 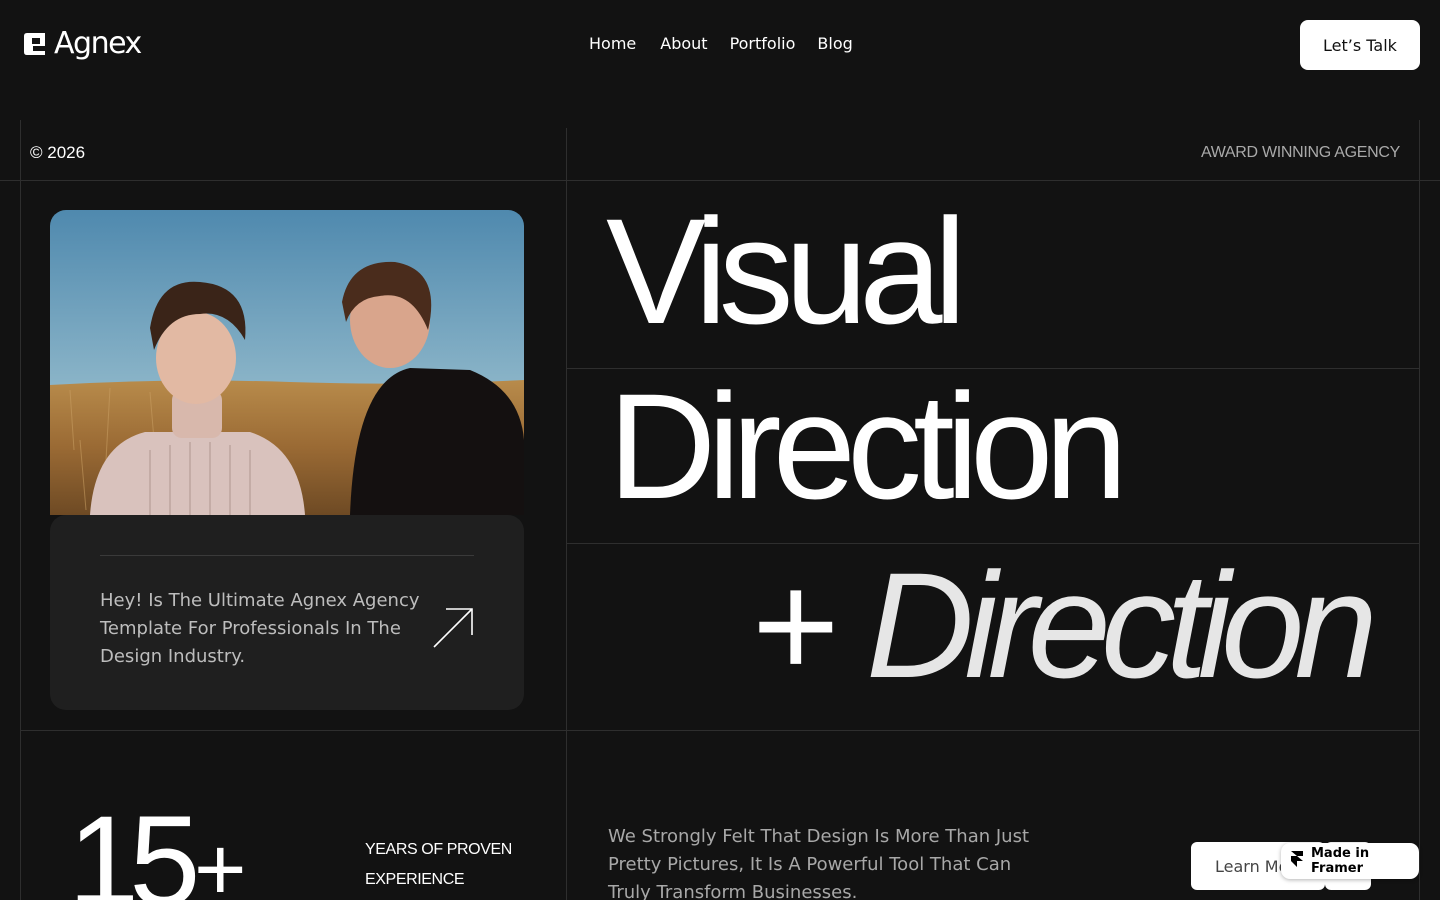 What do you see at coordinates (58, 152) in the screenshot?
I see `copyright-text: © 2026` at bounding box center [58, 152].